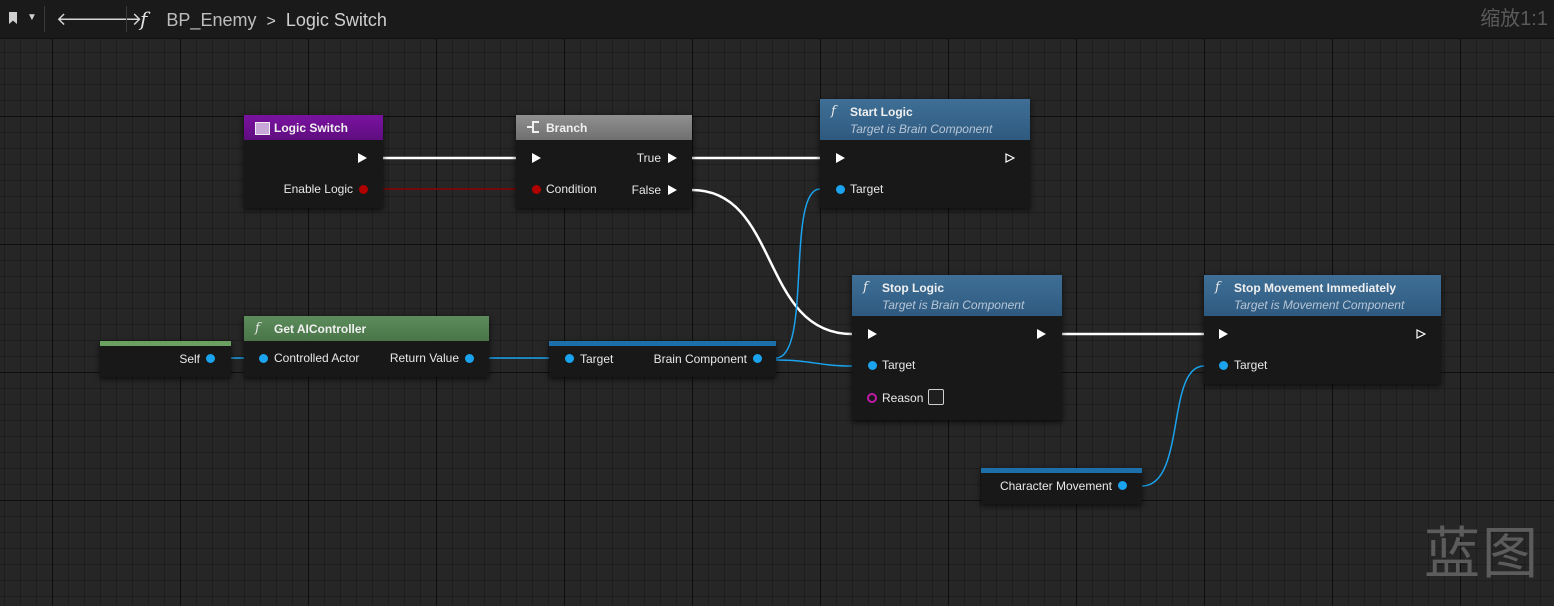 This screenshot has height=606, width=1554. Describe the element at coordinates (1055, 486) in the screenshot. I see `pin-label-character-movement: Character Movement` at that location.